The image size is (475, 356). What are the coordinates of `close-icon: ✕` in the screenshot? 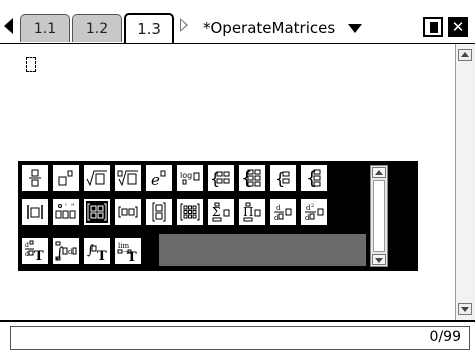 It's located at (458, 27).